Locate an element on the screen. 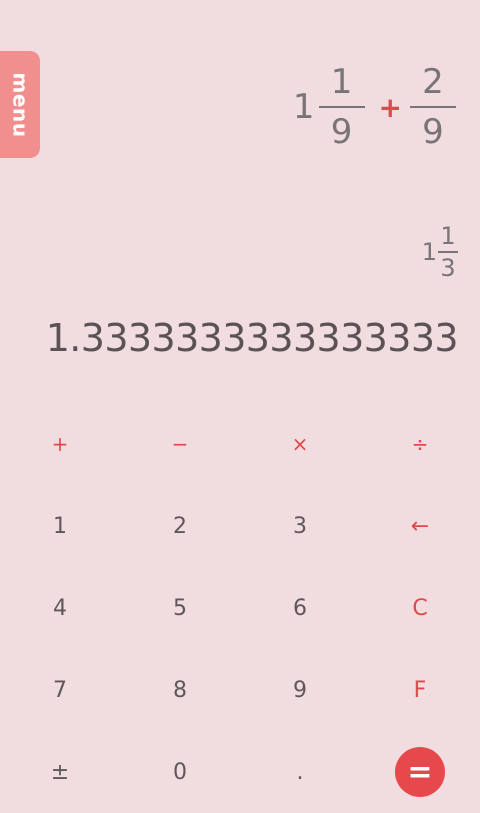 This screenshot has height=813, width=480. digit-7-key: 7 is located at coordinates (60, 690).